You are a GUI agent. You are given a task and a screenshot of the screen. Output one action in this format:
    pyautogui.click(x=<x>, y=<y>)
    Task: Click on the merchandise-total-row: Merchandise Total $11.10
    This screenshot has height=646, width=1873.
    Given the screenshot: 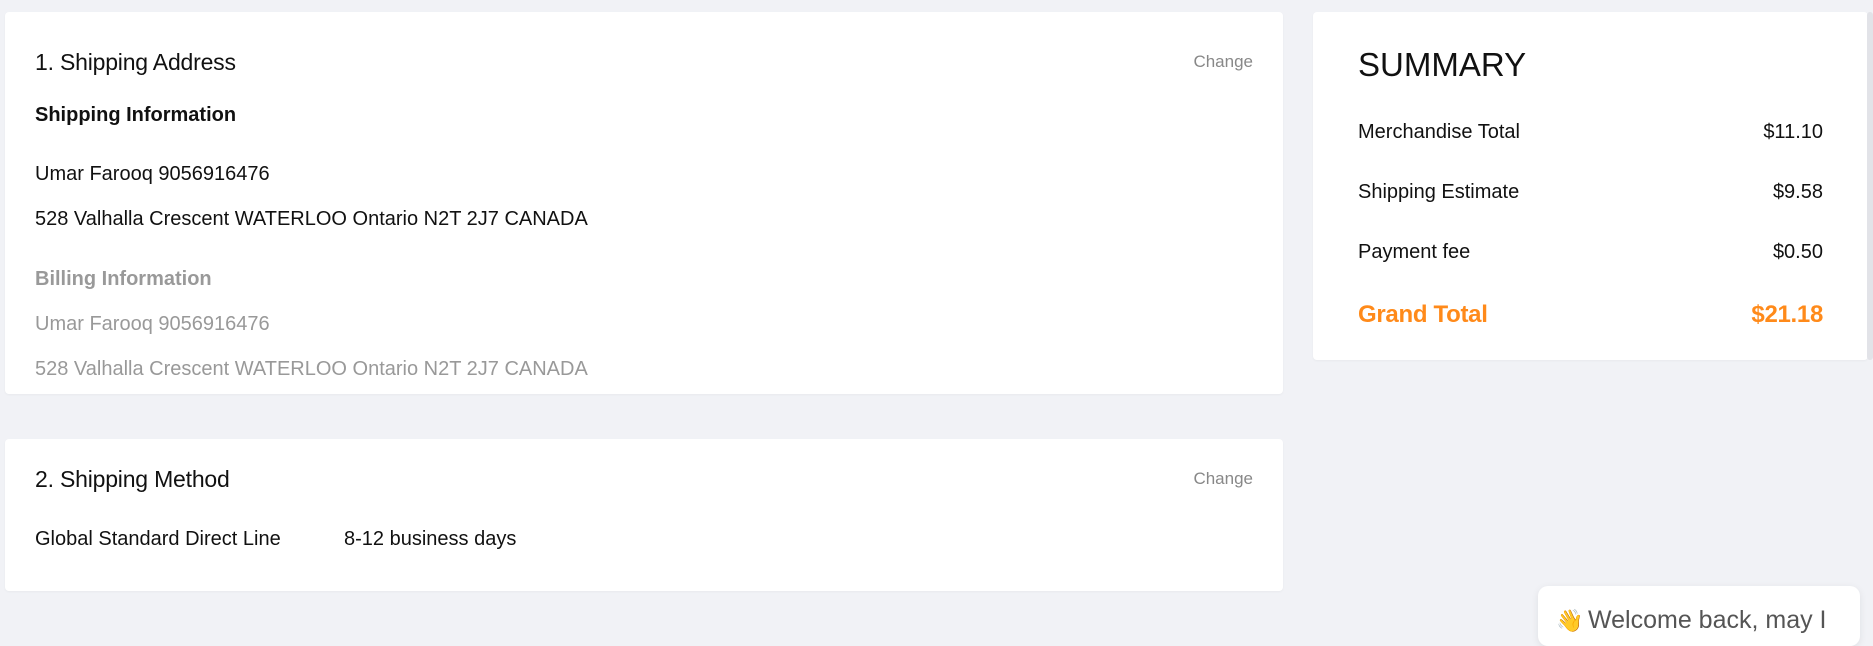 What is the action you would take?
    pyautogui.click(x=1590, y=132)
    